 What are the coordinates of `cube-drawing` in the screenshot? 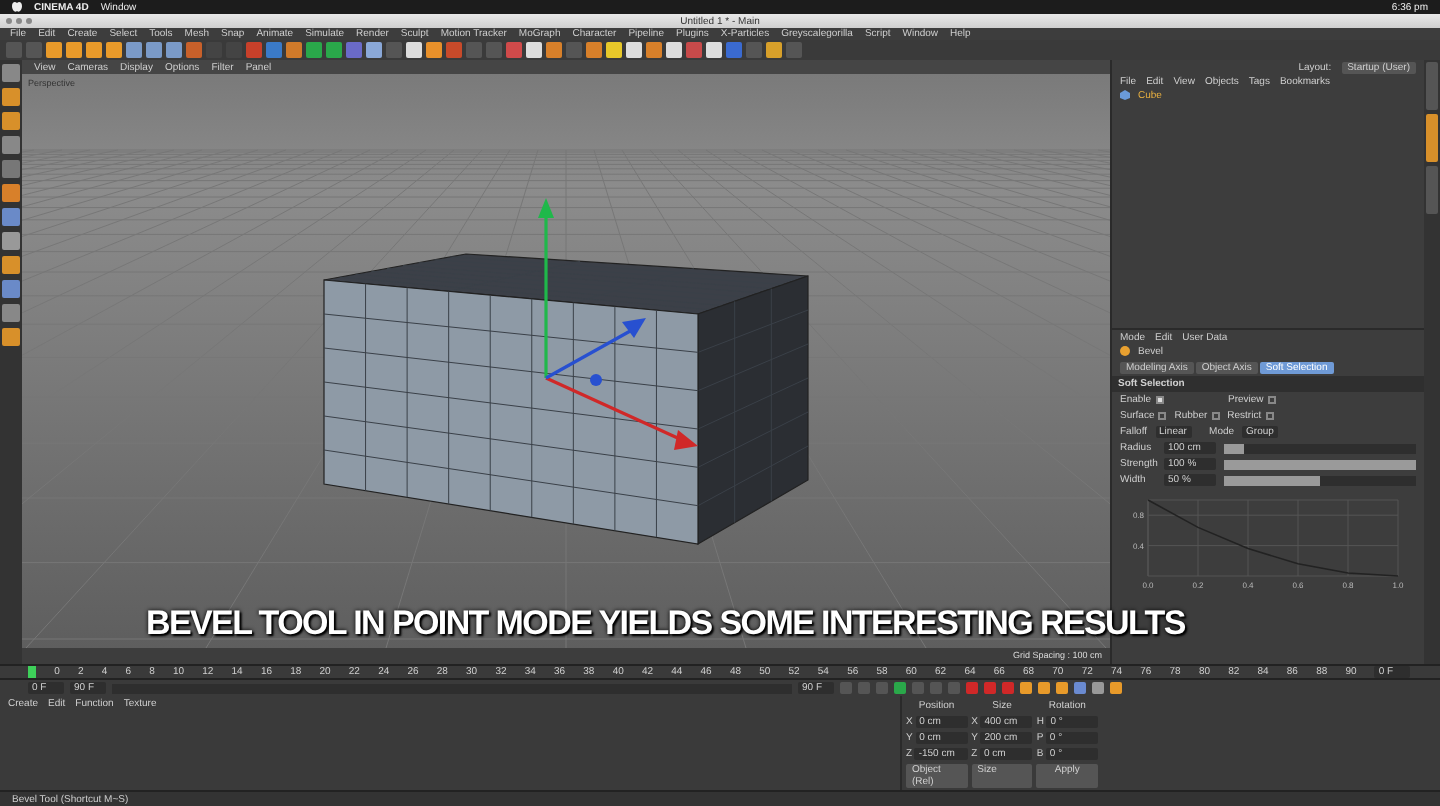 It's located at (566, 399).